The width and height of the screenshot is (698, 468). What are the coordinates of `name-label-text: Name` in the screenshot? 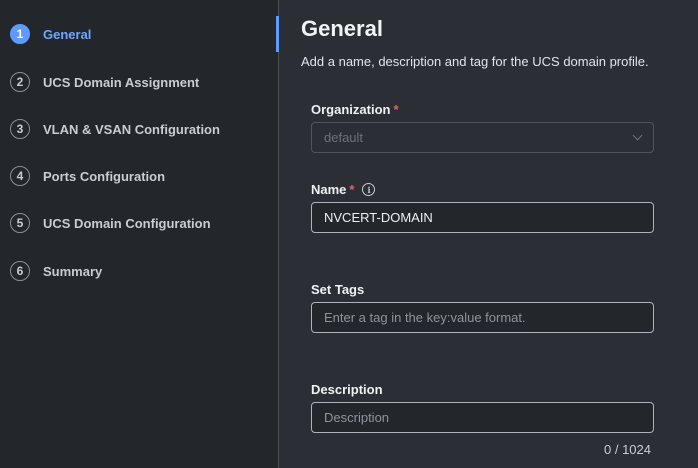 It's located at (329, 189).